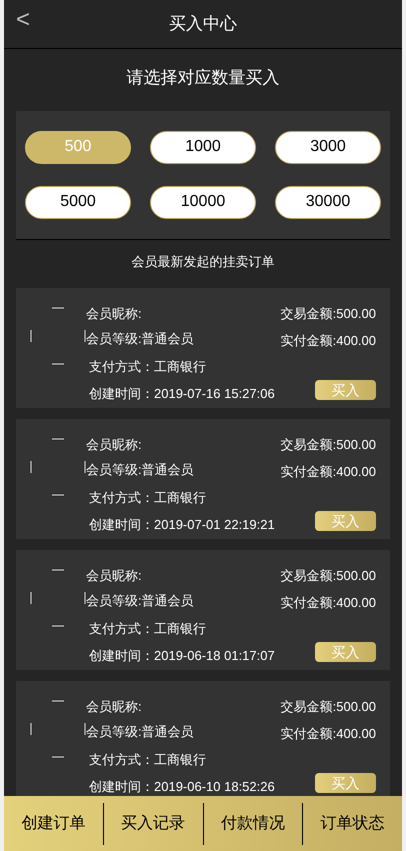 The height and width of the screenshot is (851, 406). Describe the element at coordinates (203, 147) in the screenshot. I see `amount-option: 1000` at that location.